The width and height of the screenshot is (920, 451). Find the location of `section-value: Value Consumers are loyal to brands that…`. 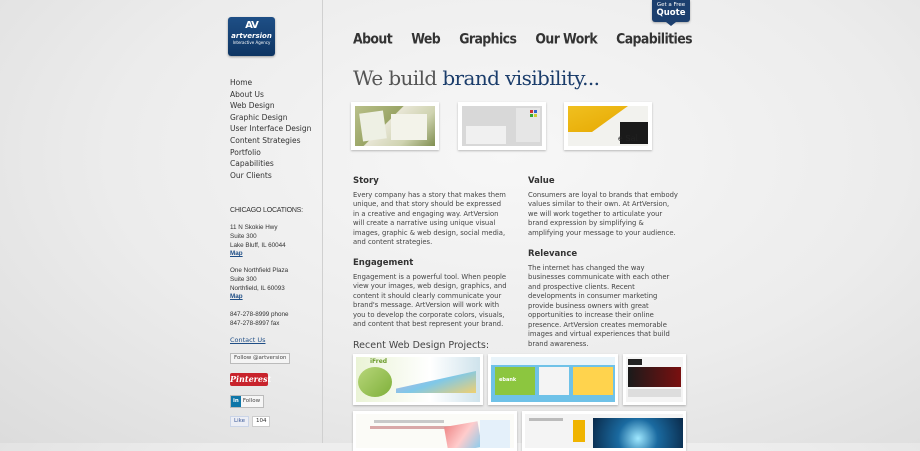

section-value: Value Consumers are loyal to brands that… is located at coordinates (604, 207).